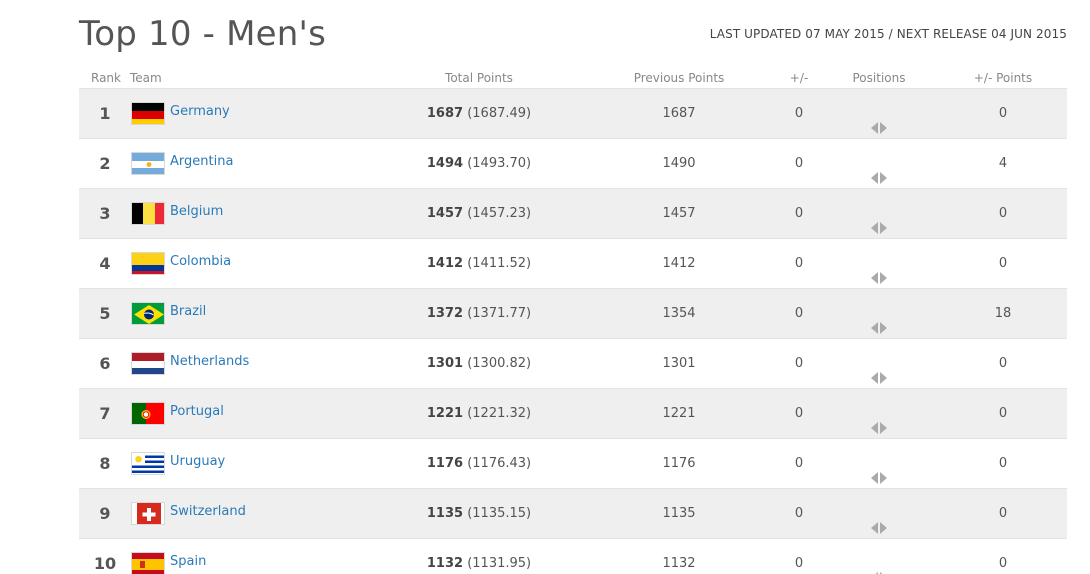 The width and height of the screenshot is (1090, 574). Describe the element at coordinates (679, 563) in the screenshot. I see `previous-points-cell: 1132` at that location.